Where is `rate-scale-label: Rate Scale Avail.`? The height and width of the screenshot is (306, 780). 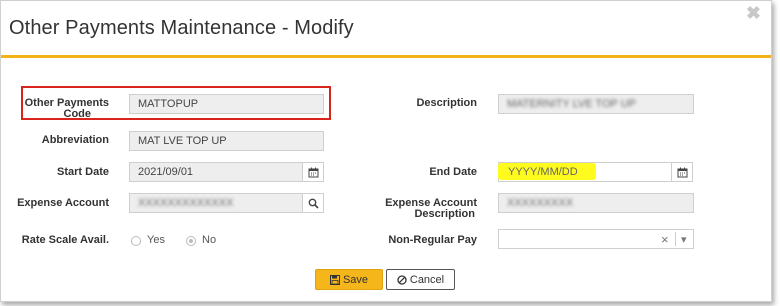
rate-scale-label: Rate Scale Avail. is located at coordinates (65, 240).